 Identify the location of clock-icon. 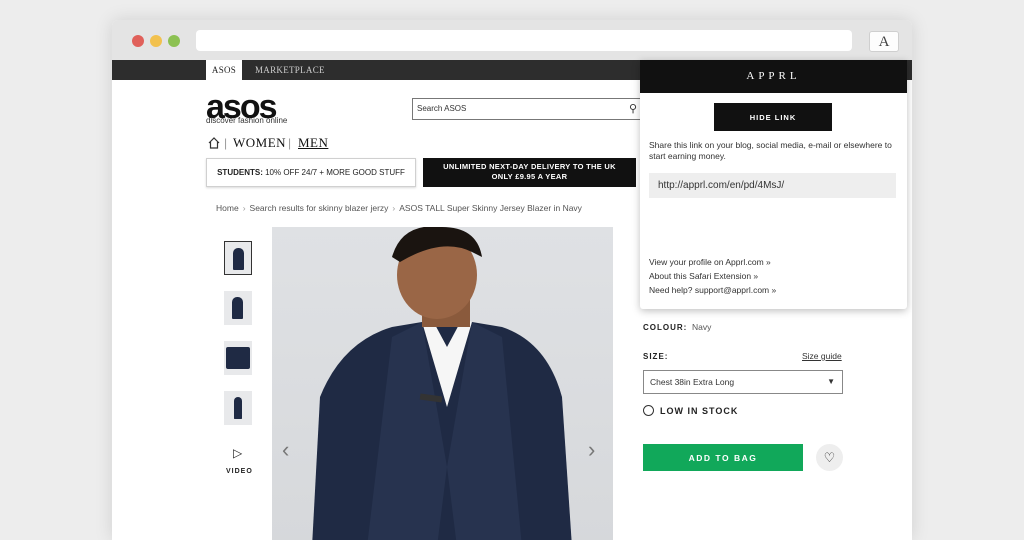
(648, 410).